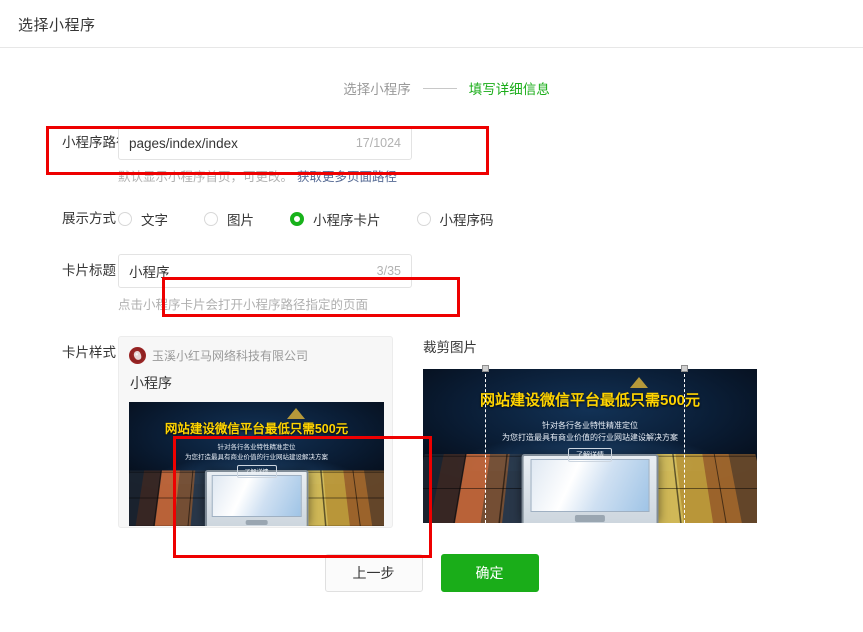  I want to click on banner-imac-mockup, so click(256, 498).